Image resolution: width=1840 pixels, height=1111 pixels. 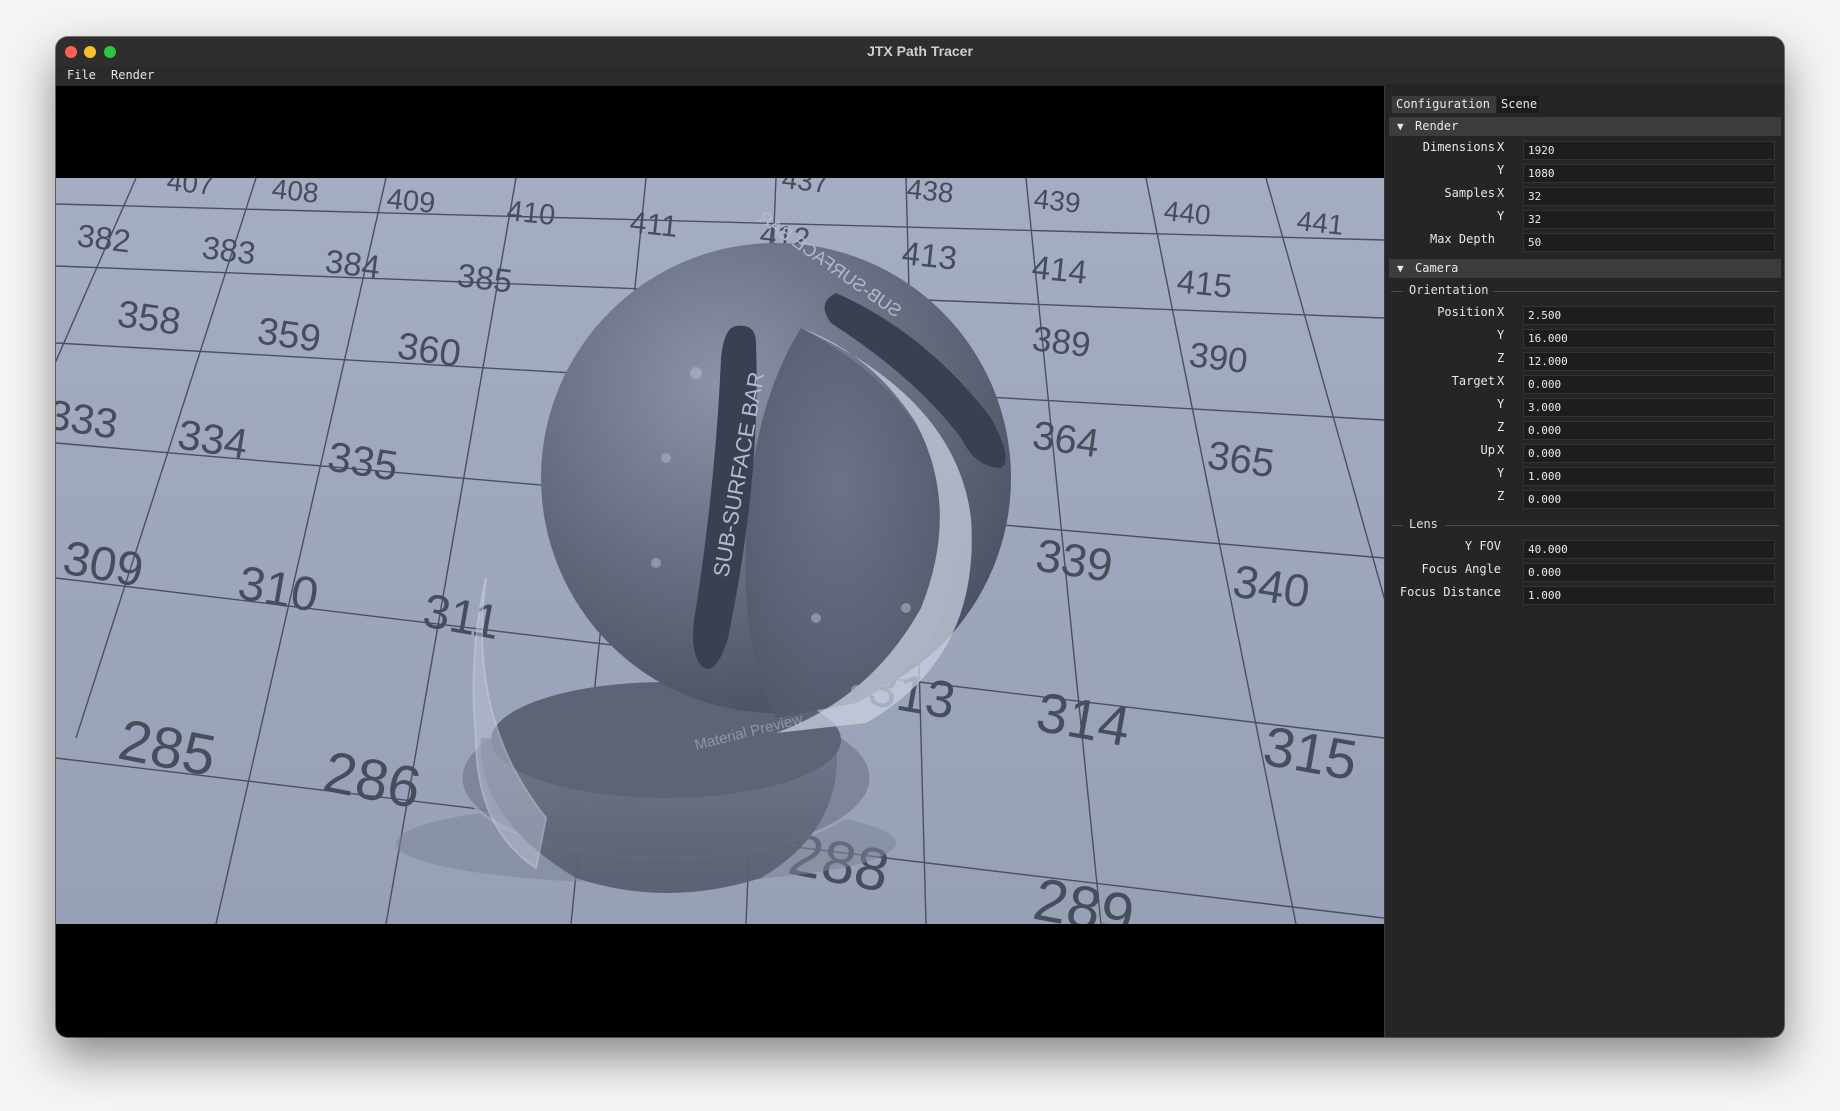 I want to click on target-x-field, so click(x=1649, y=384).